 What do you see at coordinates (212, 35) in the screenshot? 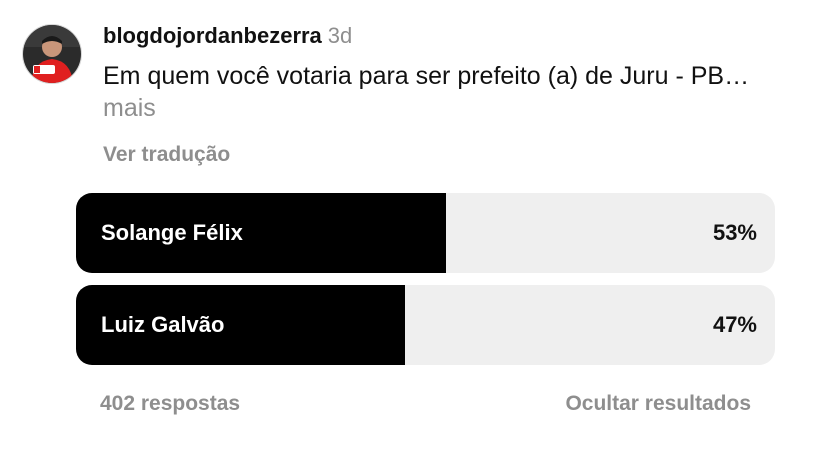
I see `username-link: blogdojordanbezerra` at bounding box center [212, 35].